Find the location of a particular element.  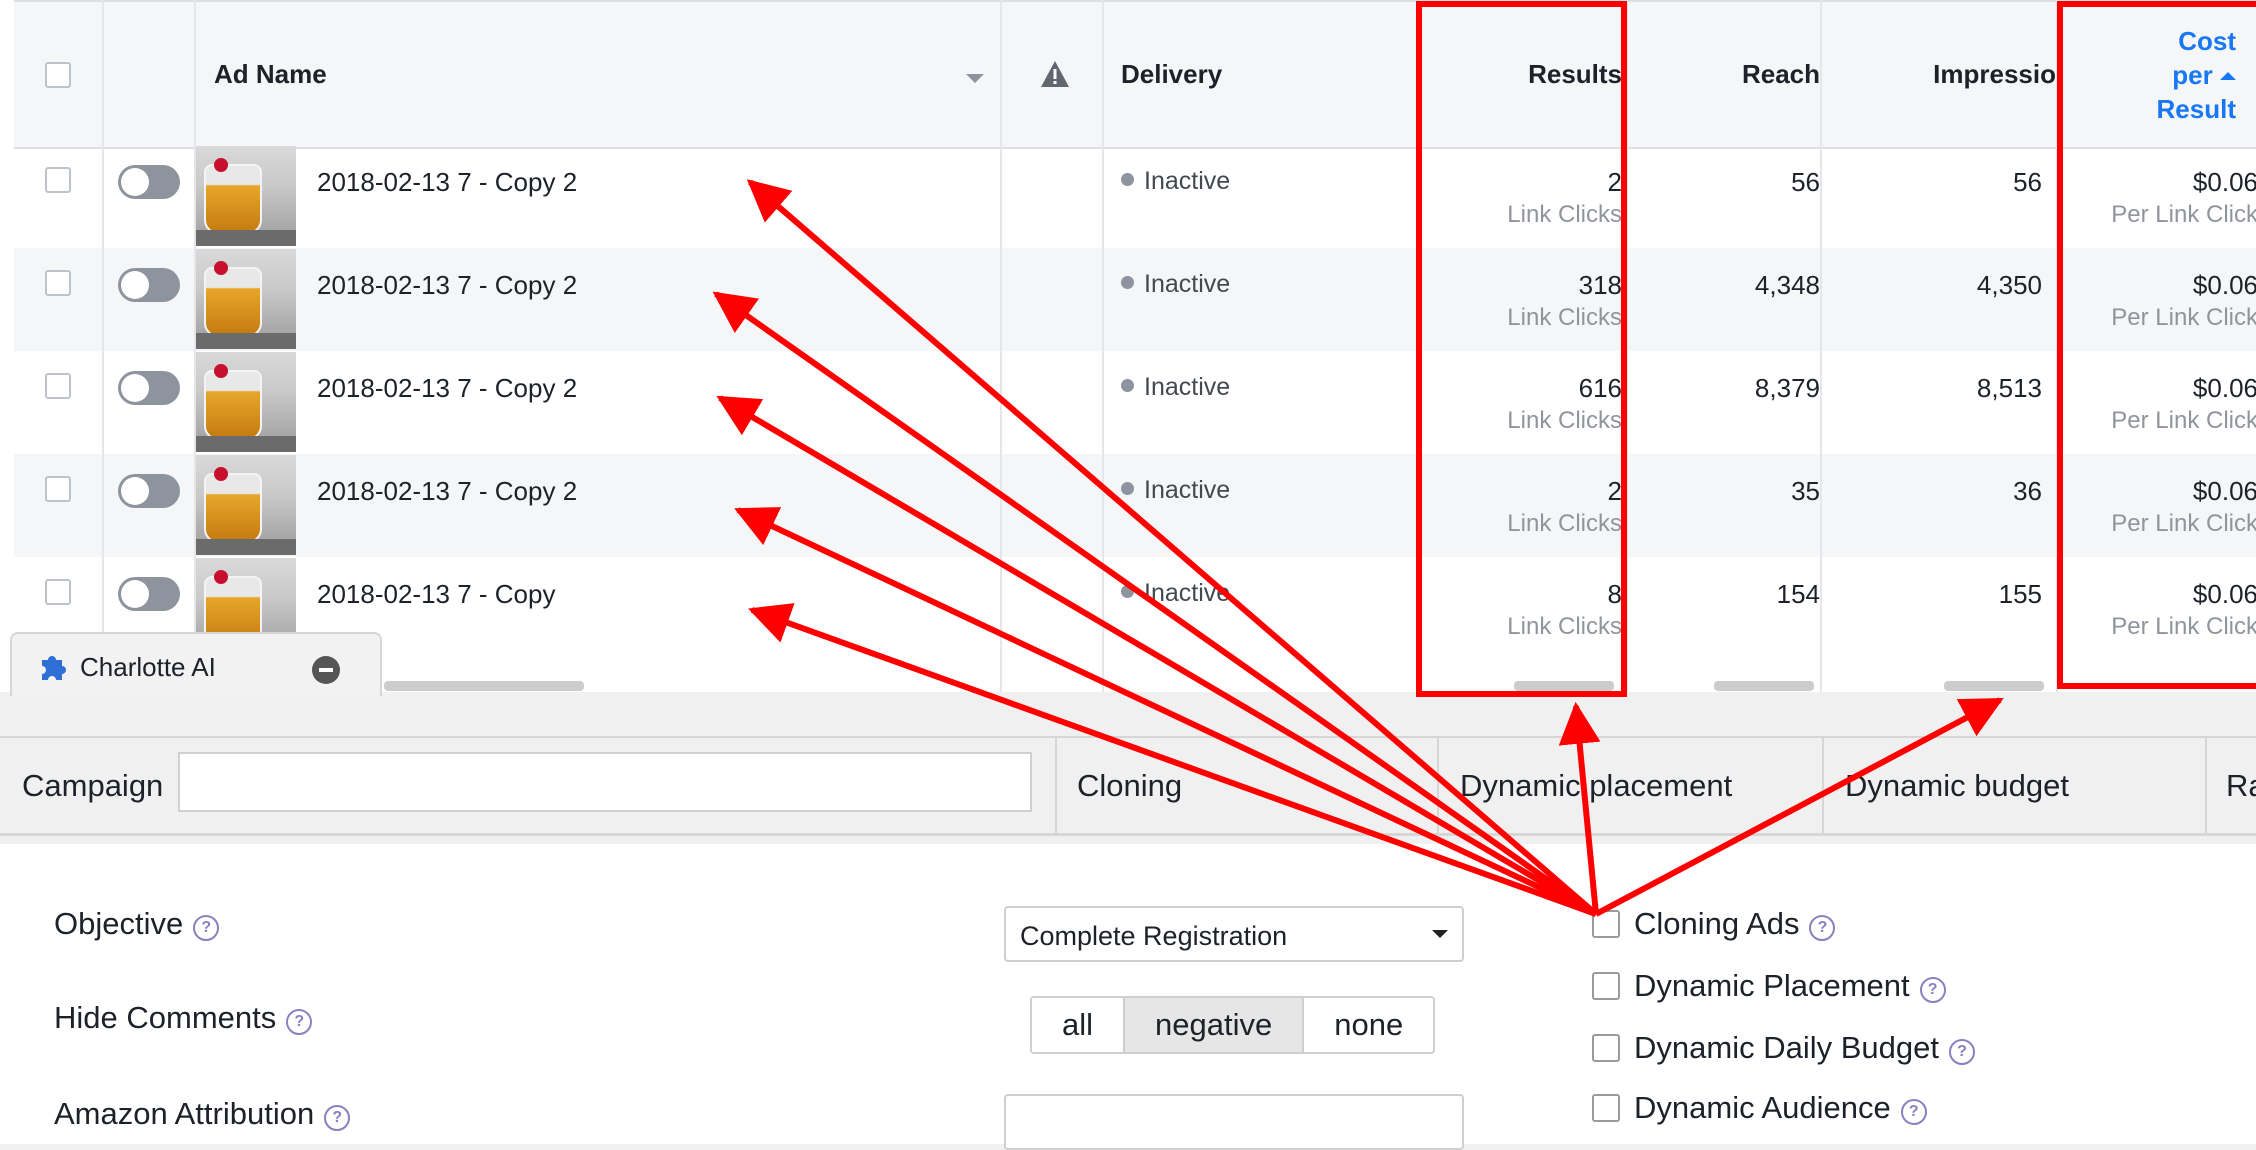

hide-comments-toggle: all negative none is located at coordinates (1233, 1025).